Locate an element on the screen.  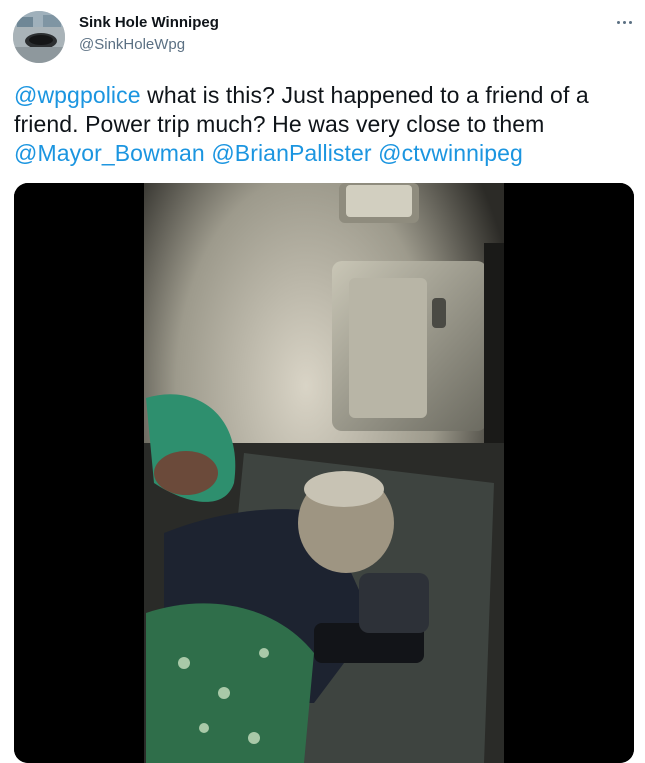
author-info: Sink Hole Winnipeg @SinkHoleWpg is located at coordinates (149, 34).